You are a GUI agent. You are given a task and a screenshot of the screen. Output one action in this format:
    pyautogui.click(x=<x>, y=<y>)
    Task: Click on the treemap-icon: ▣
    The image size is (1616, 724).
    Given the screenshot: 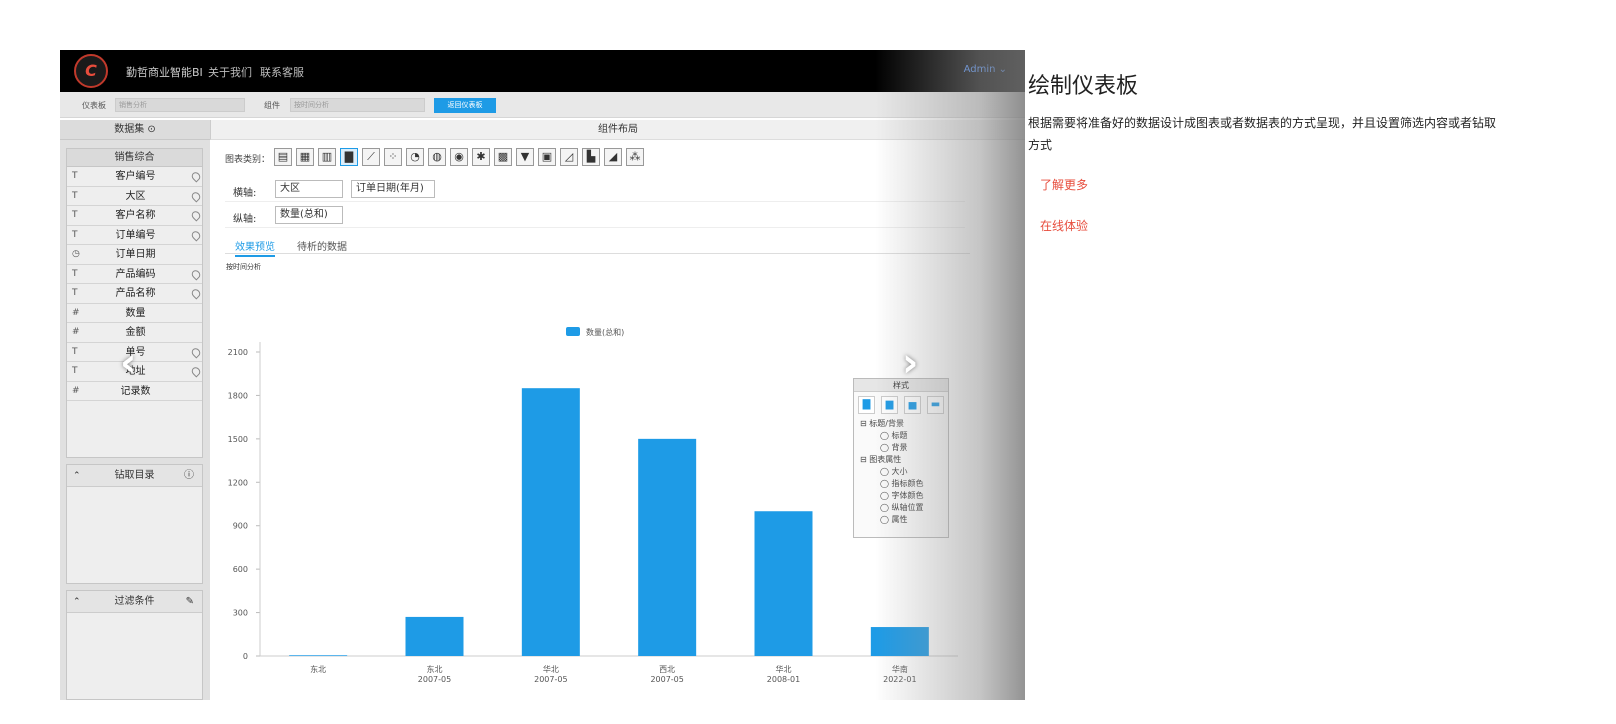 What is the action you would take?
    pyautogui.click(x=547, y=157)
    